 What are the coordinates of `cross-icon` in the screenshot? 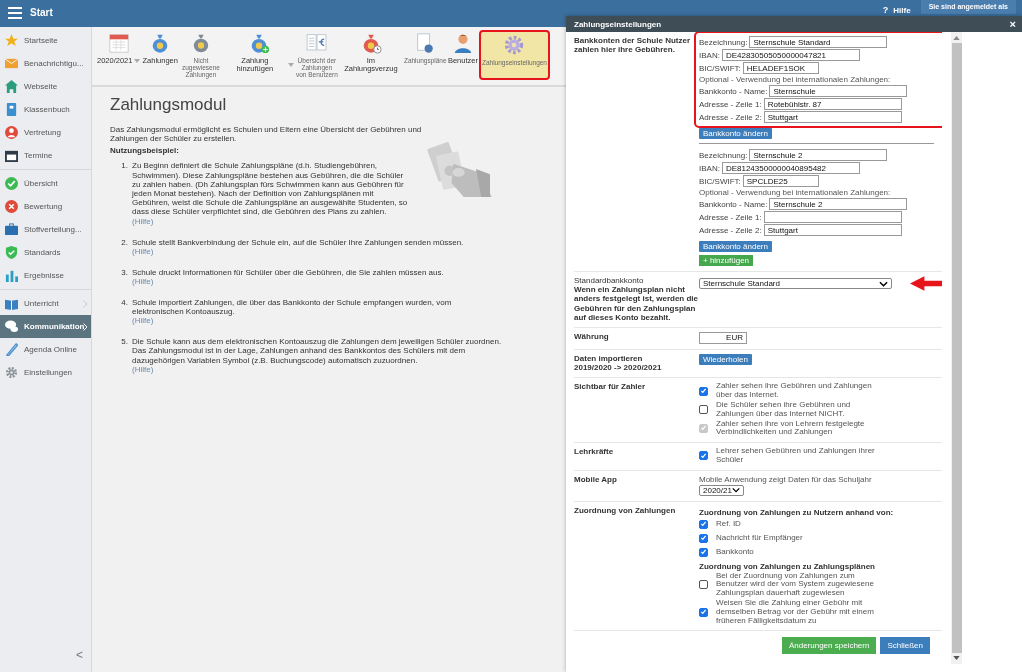 It's located at (11, 206).